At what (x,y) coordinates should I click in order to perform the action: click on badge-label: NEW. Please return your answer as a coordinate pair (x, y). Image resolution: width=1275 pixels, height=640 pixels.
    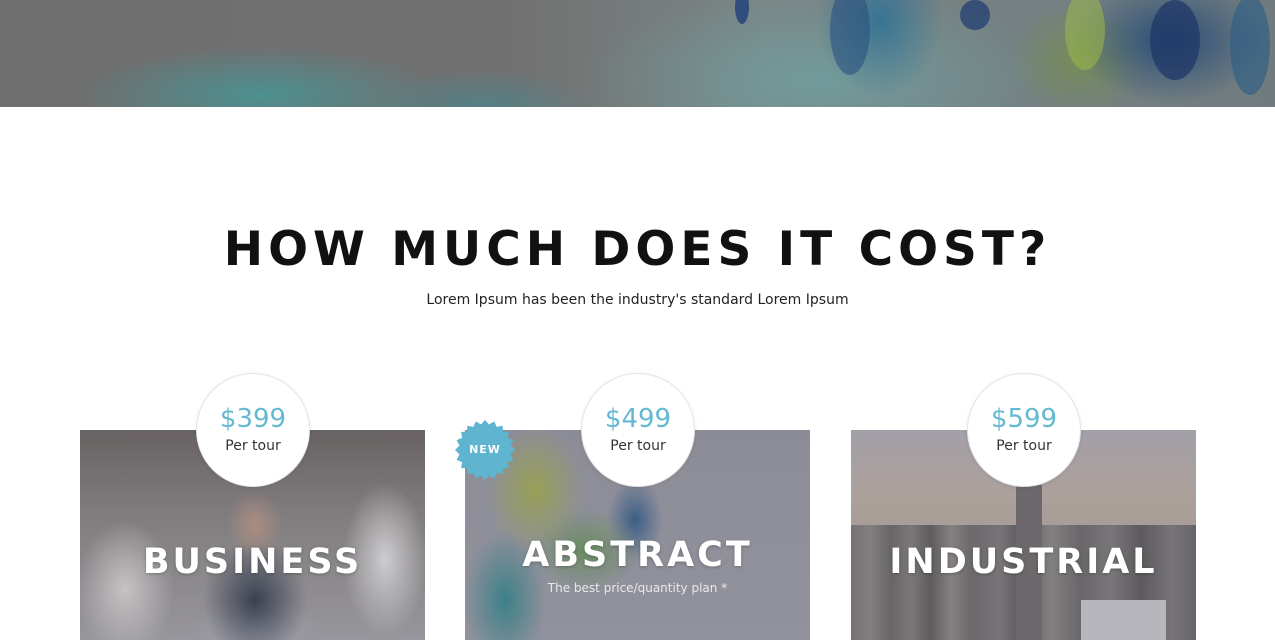
    Looking at the image, I should click on (485, 449).